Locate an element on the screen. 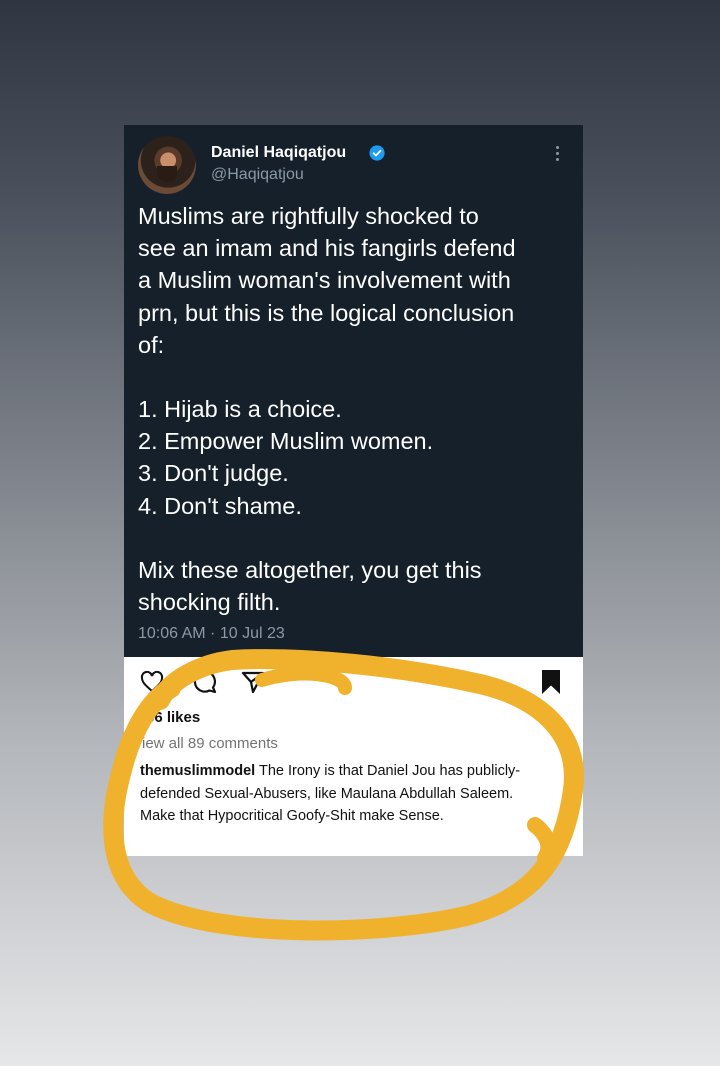 This screenshot has width=720, height=1066. more-options-icon is located at coordinates (558, 156).